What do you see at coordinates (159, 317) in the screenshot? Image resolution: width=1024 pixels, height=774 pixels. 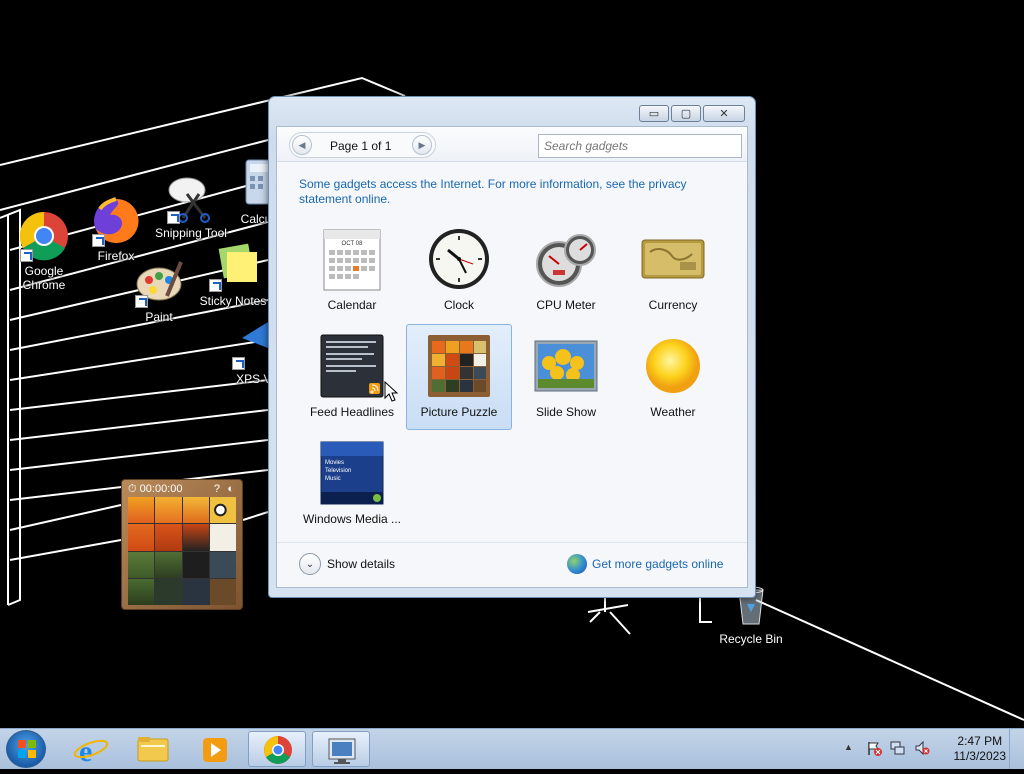 I see `desktop-icon-label: Paint` at bounding box center [159, 317].